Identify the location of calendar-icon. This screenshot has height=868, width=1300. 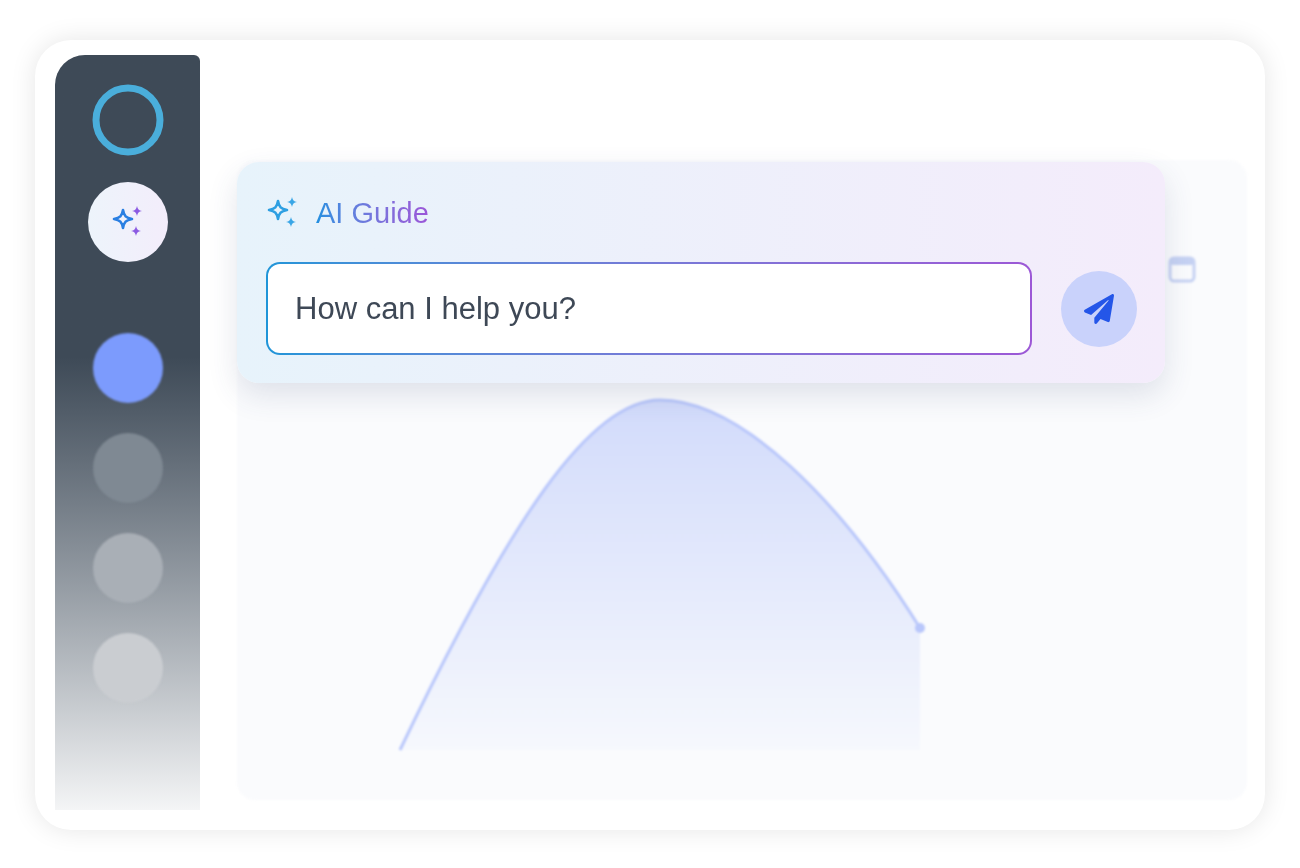
(1182, 269).